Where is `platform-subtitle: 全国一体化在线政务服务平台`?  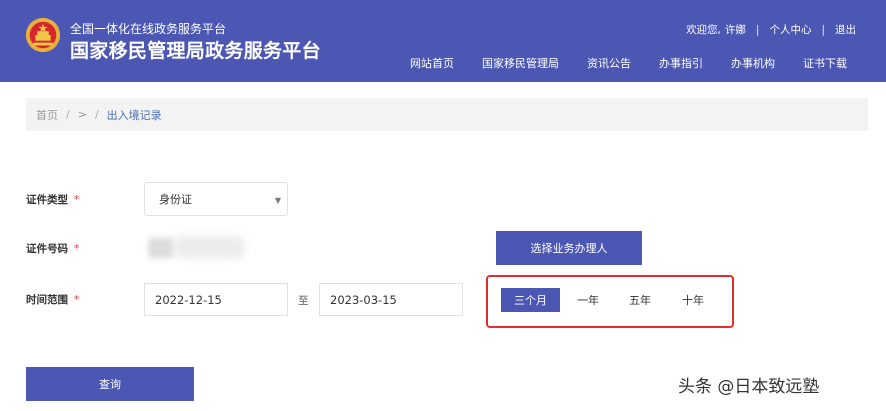
platform-subtitle: 全国一体化在线政务服务平台 is located at coordinates (148, 29).